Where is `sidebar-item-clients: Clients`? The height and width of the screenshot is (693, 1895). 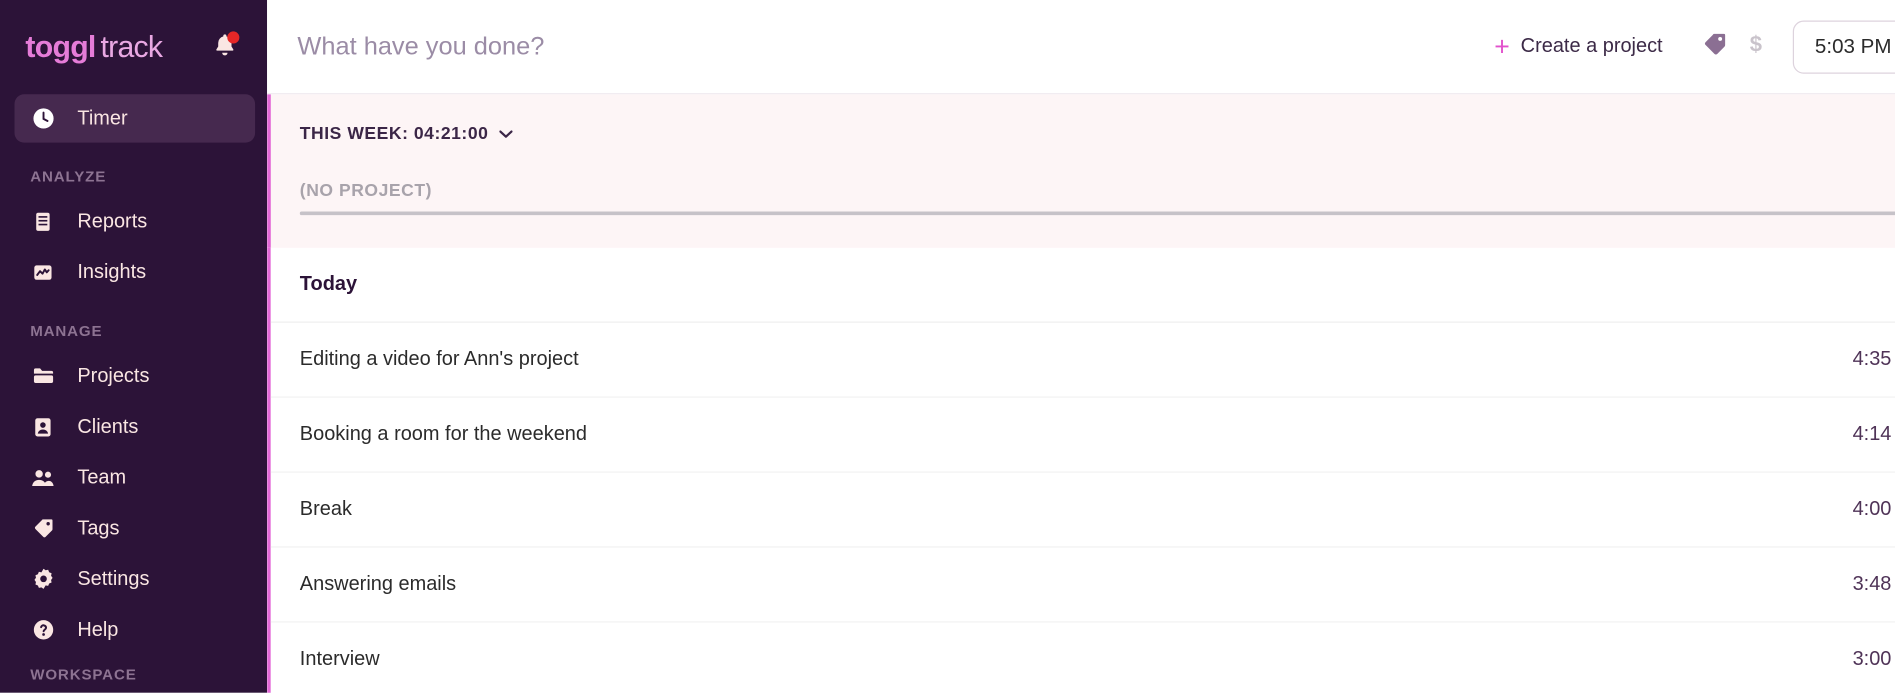 sidebar-item-clients: Clients is located at coordinates (133, 426).